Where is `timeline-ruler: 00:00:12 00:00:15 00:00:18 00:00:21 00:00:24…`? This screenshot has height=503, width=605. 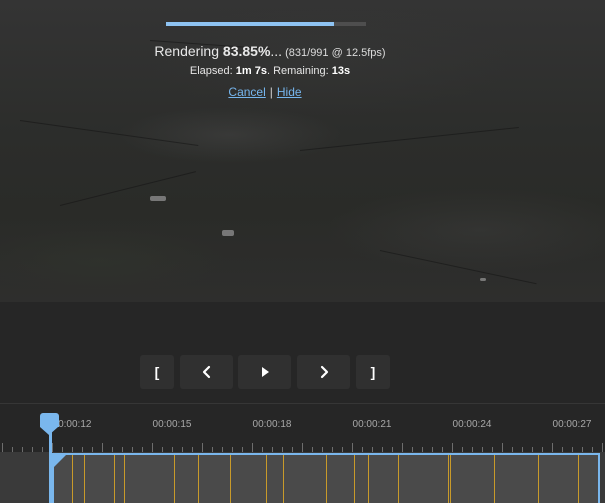 timeline-ruler: 00:00:12 00:00:15 00:00:18 00:00:21 00:00:24… is located at coordinates (302, 428).